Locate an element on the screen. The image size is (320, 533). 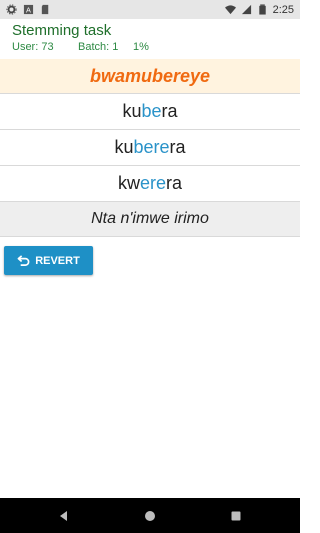
stem-option-2: ku bere r a is located at coordinates (150, 147).